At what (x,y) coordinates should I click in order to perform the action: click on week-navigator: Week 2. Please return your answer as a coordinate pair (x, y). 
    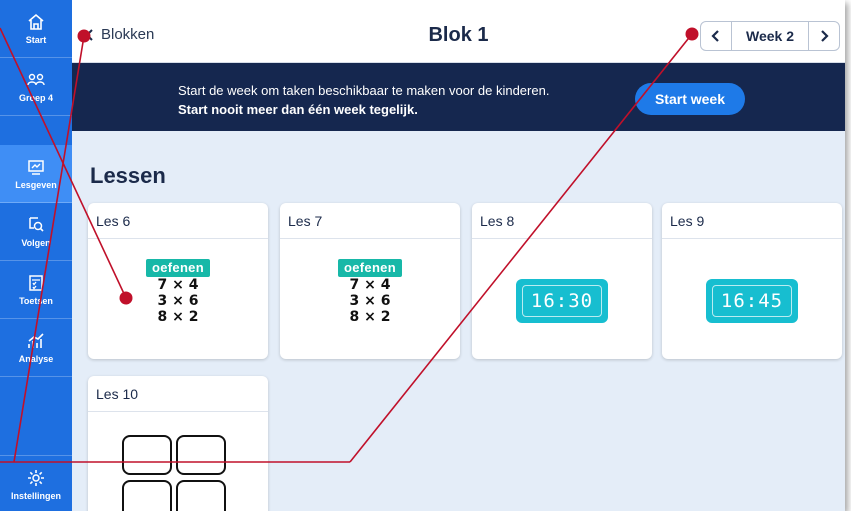
    Looking at the image, I should click on (770, 36).